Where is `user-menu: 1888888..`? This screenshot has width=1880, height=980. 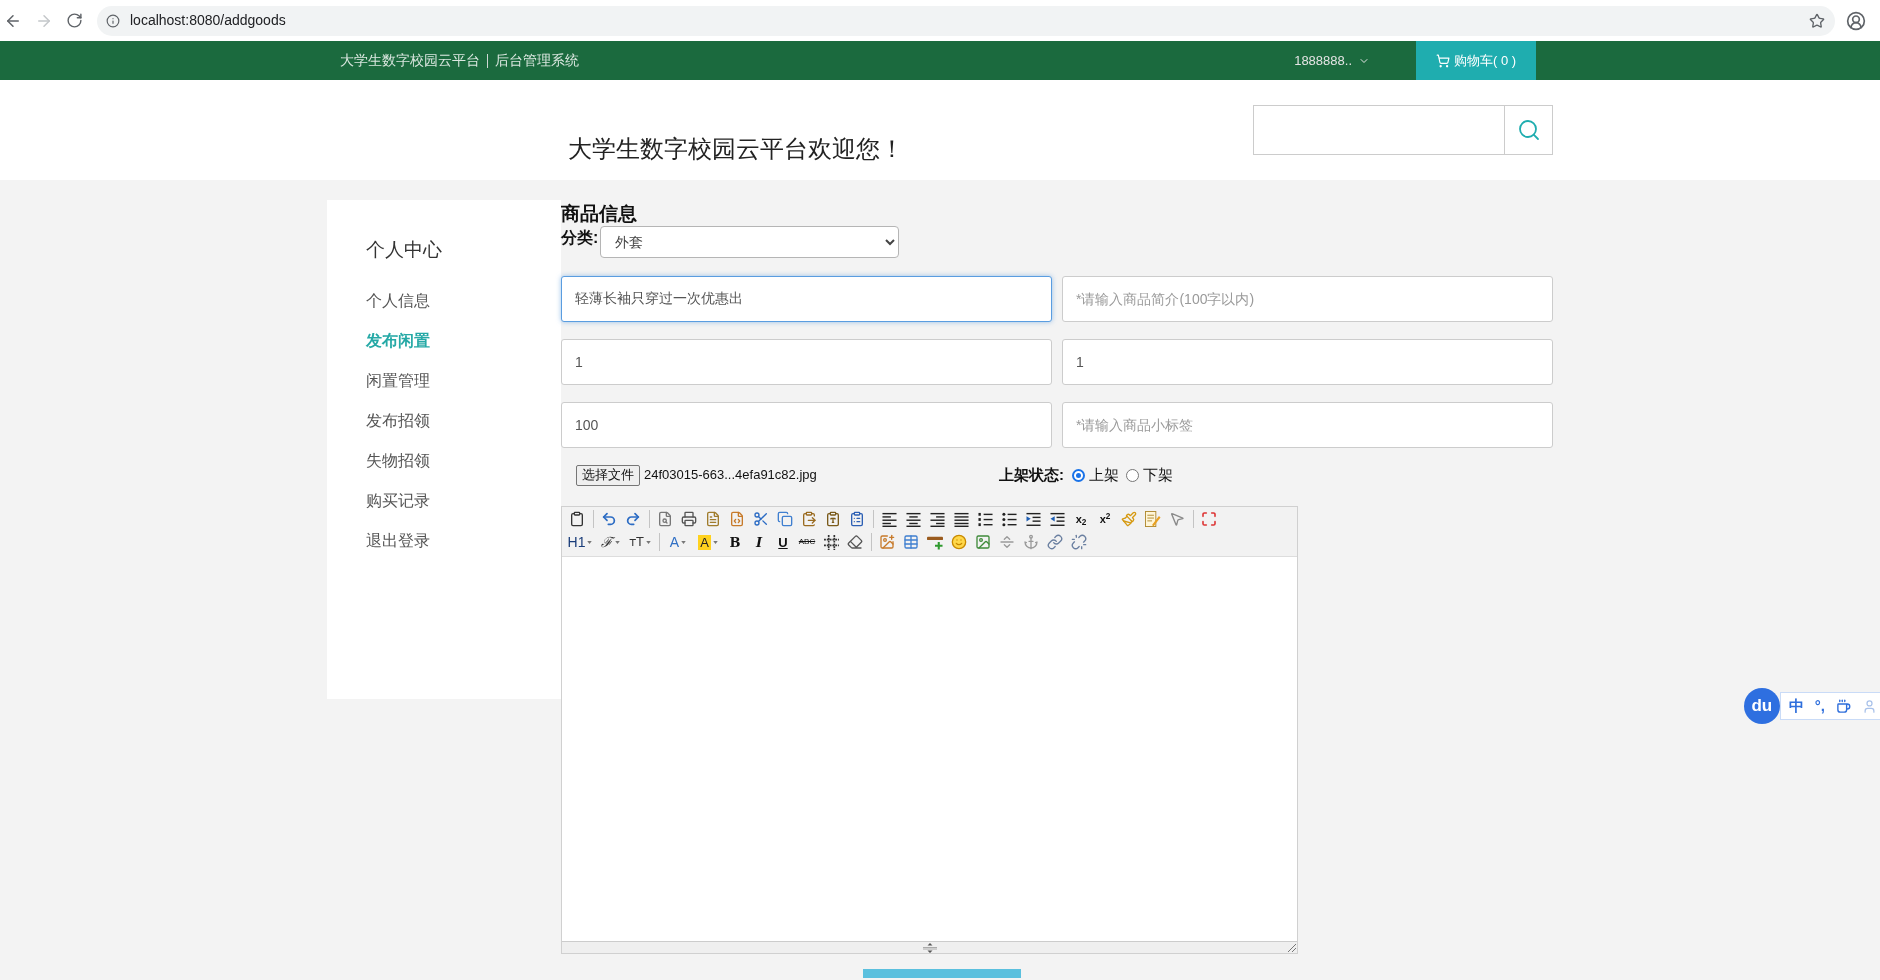 user-menu: 1888888.. is located at coordinates (1332, 60).